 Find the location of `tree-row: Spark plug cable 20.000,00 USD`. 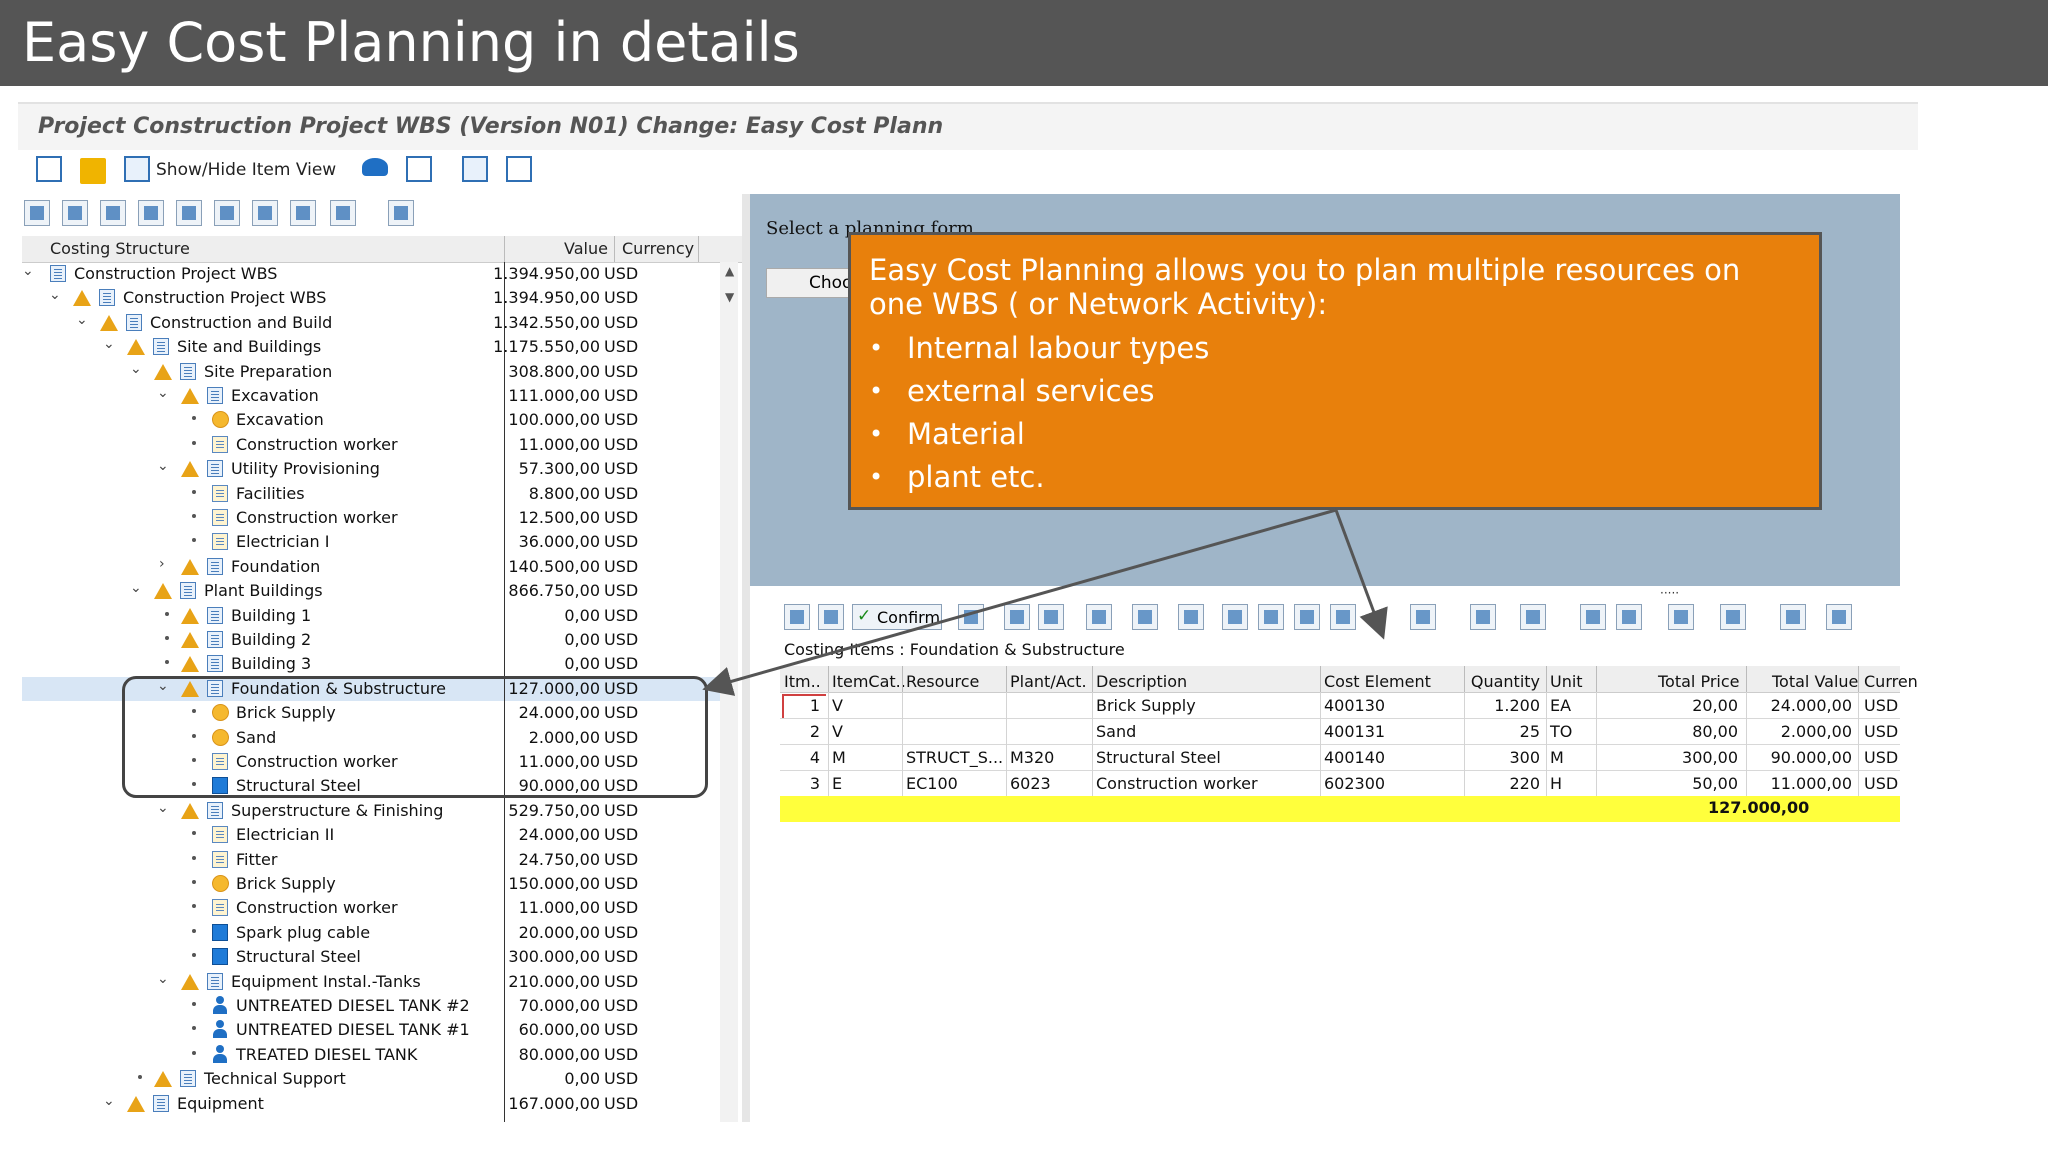

tree-row: Spark plug cable 20.000,00 USD is located at coordinates (372, 933).